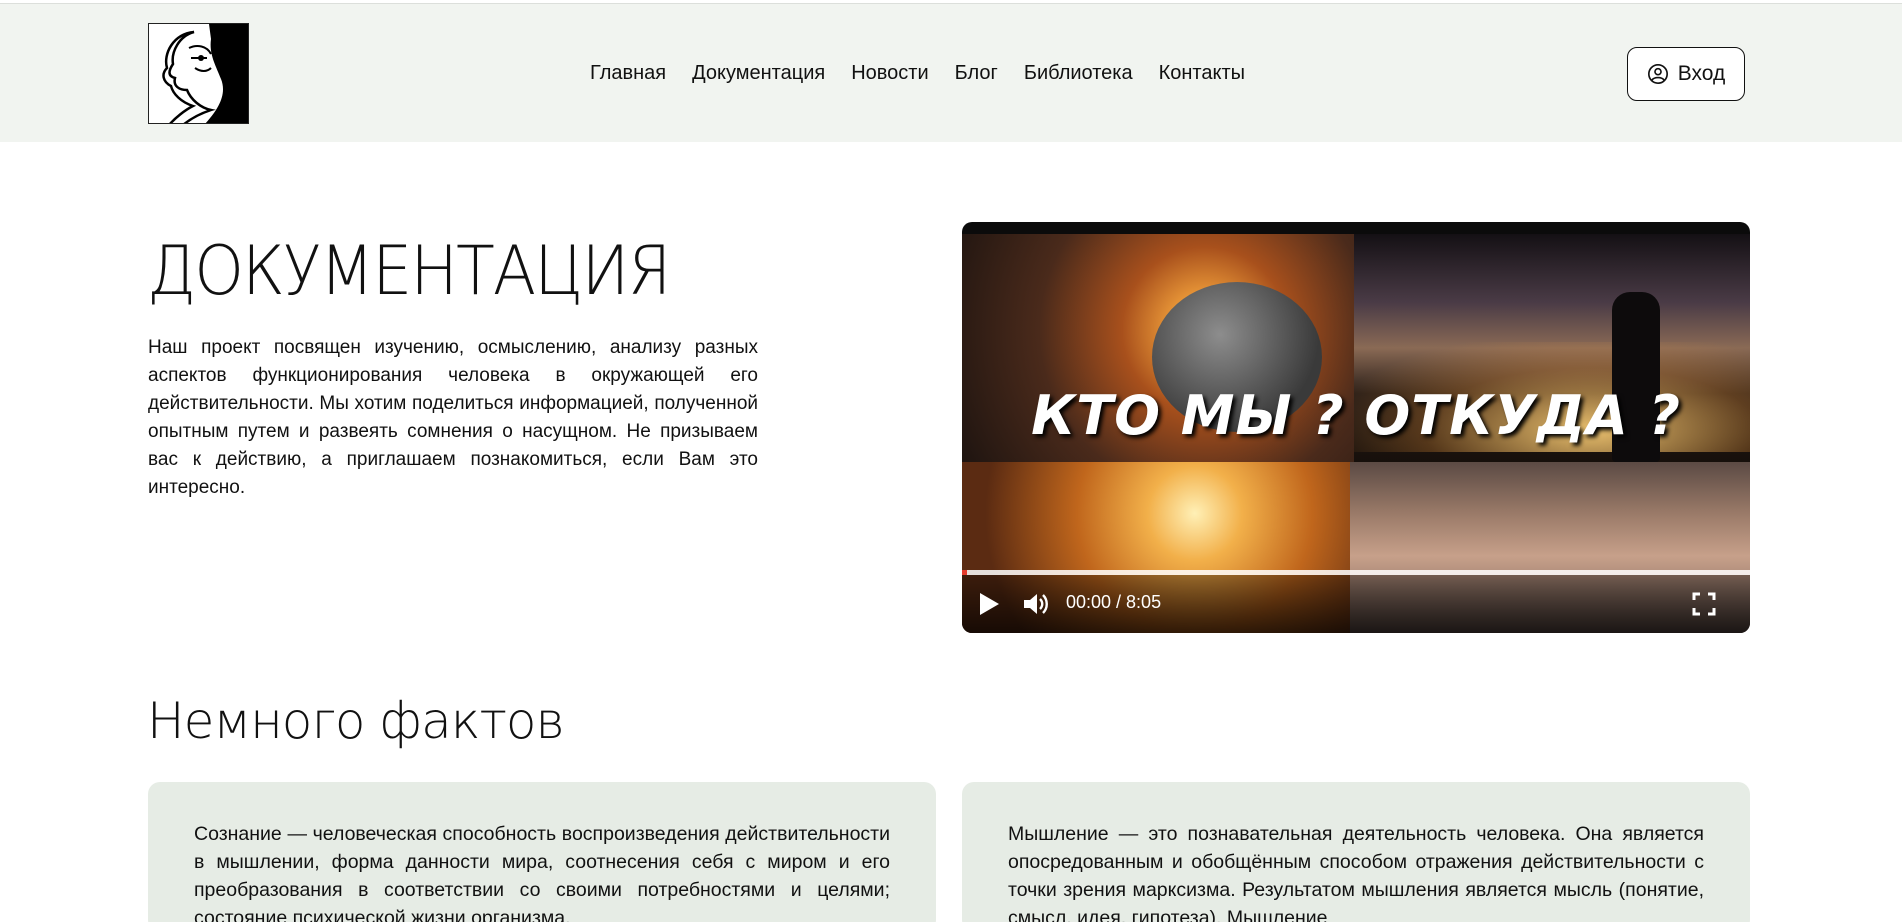 The height and width of the screenshot is (922, 1902). I want to click on nav-item-home: Главная, so click(628, 73).